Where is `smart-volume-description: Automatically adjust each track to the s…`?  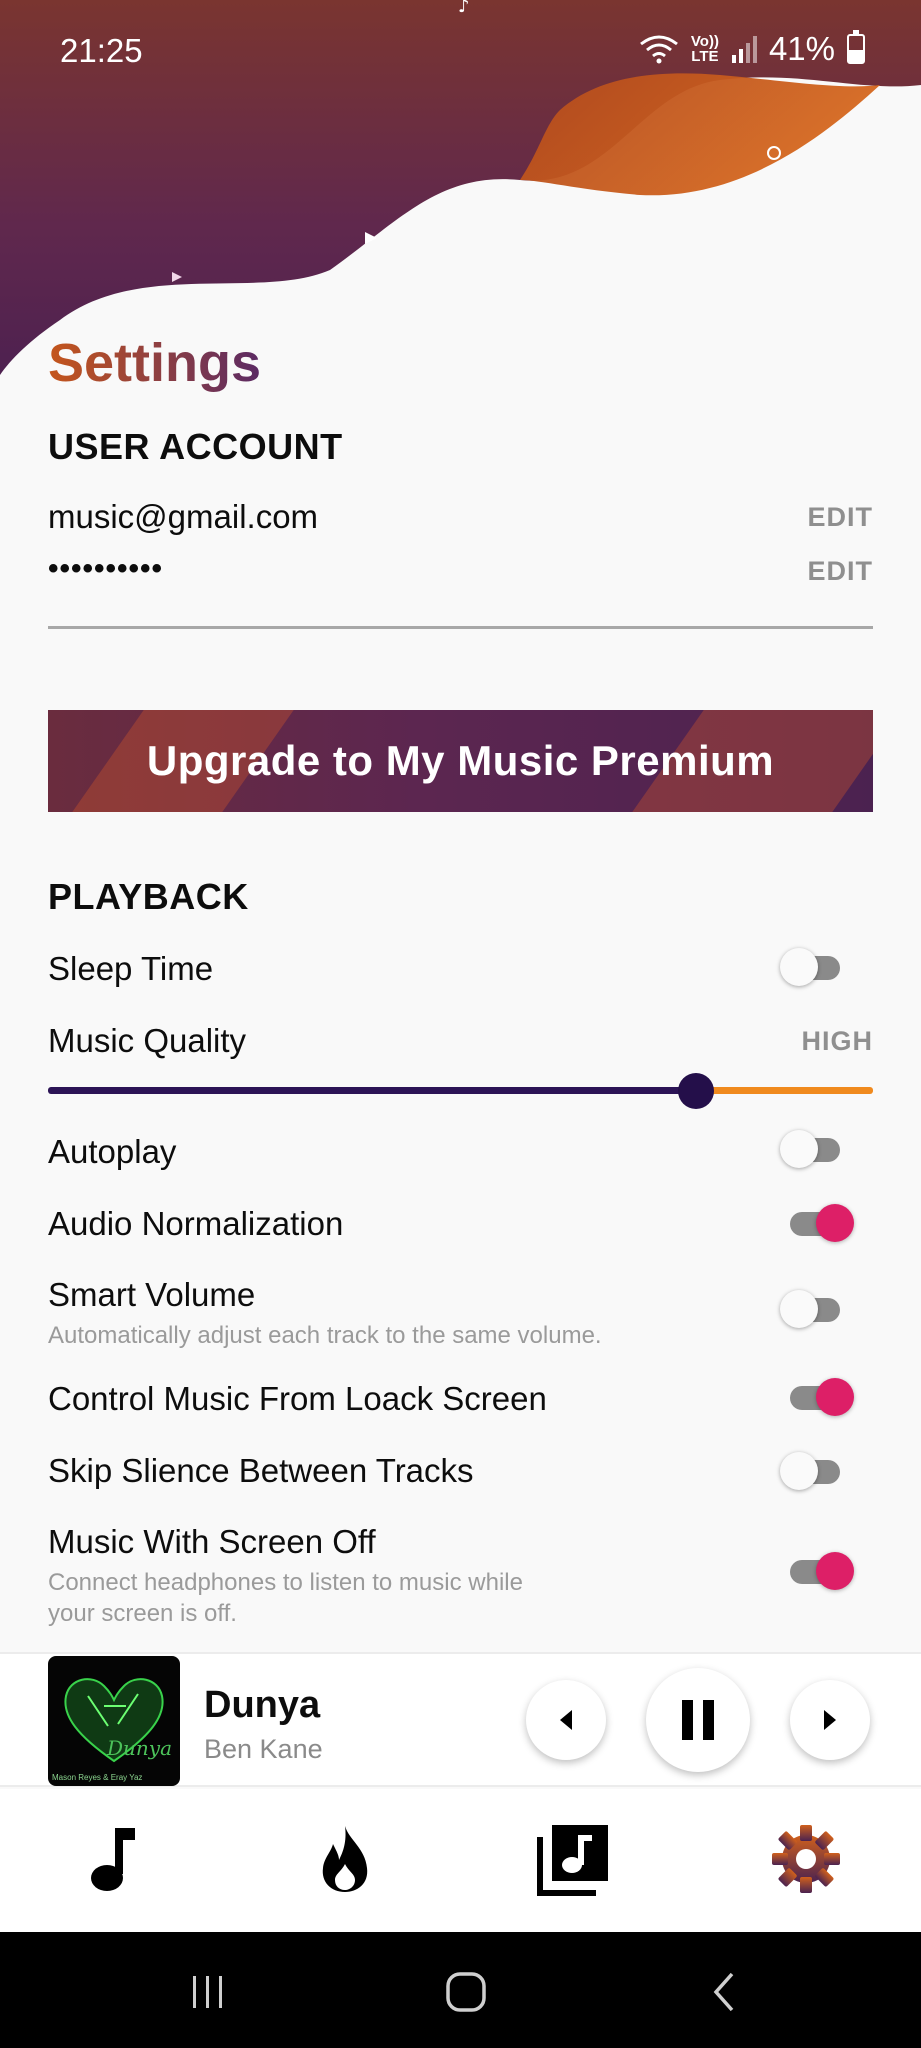 smart-volume-description: Automatically adjust each track to the s… is located at coordinates (325, 1335).